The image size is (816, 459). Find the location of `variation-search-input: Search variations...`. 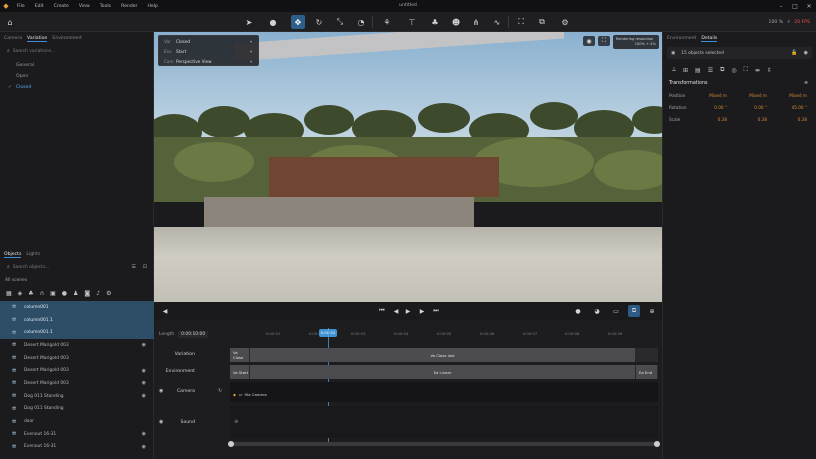

variation-search-input: Search variations... is located at coordinates (34, 51).